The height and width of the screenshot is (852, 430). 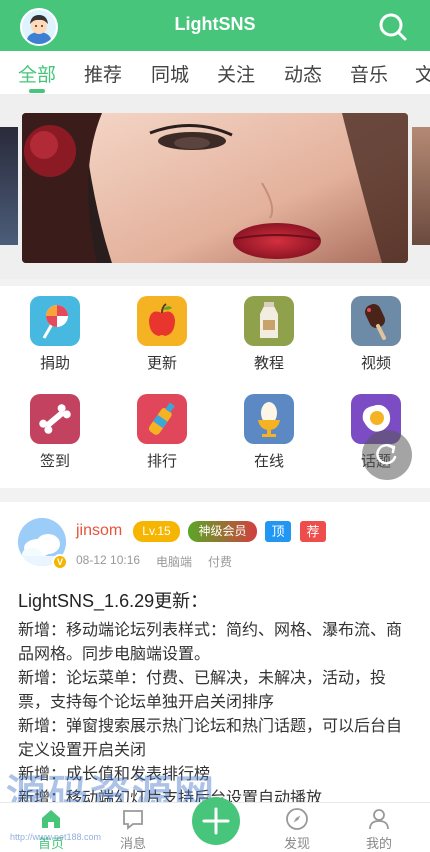 What do you see at coordinates (378, 843) in the screenshot?
I see `nav-label: 我的` at bounding box center [378, 843].